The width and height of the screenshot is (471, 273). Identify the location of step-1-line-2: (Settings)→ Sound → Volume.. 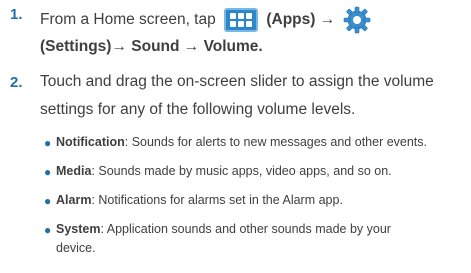
(151, 46).